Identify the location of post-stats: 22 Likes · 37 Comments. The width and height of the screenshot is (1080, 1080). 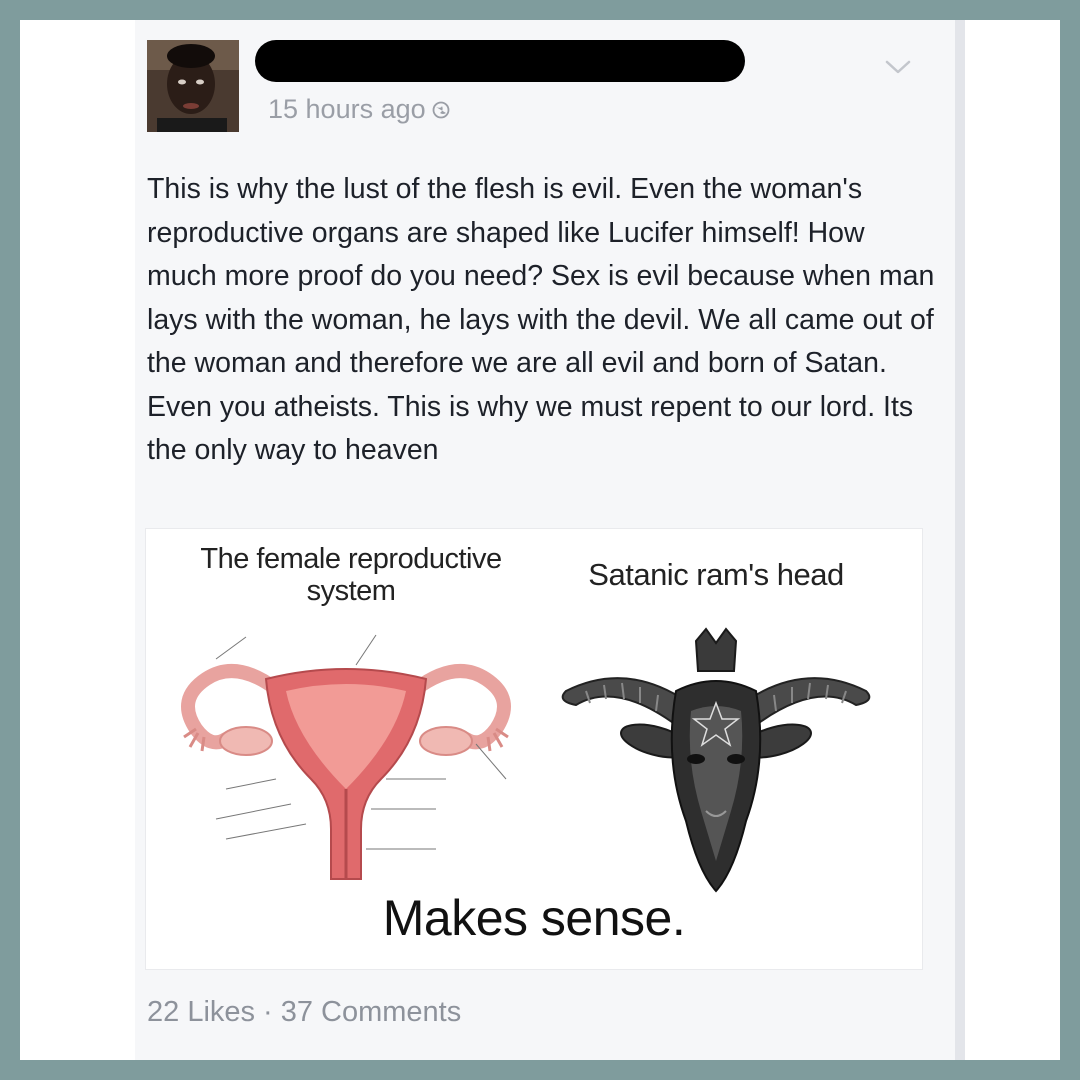
(304, 1012).